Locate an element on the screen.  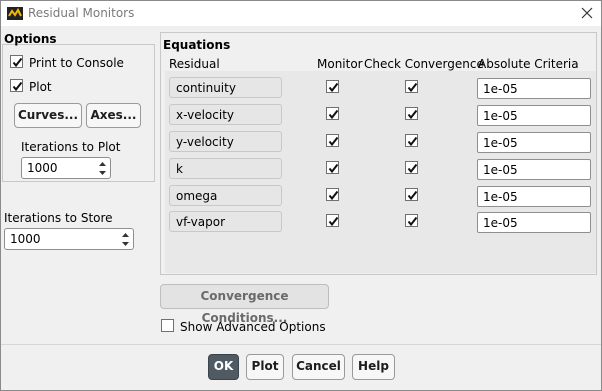
iterations-to-store-stepper: 1000 is located at coordinates (69, 239).